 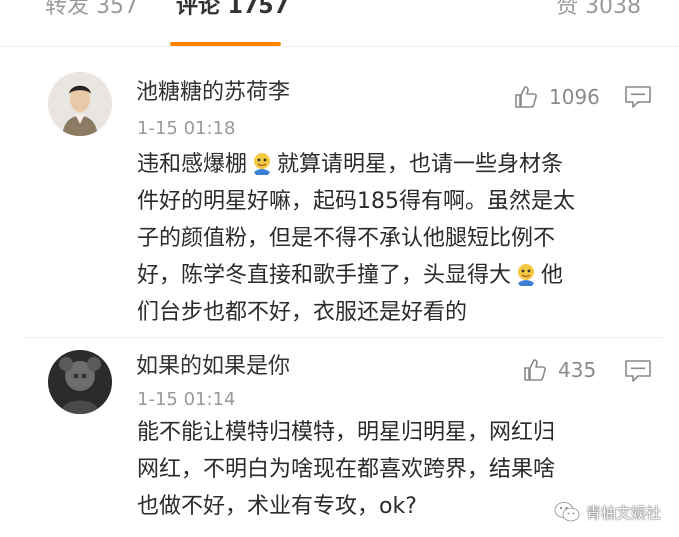 I want to click on tab-comments: 评论 1757, so click(x=232, y=11).